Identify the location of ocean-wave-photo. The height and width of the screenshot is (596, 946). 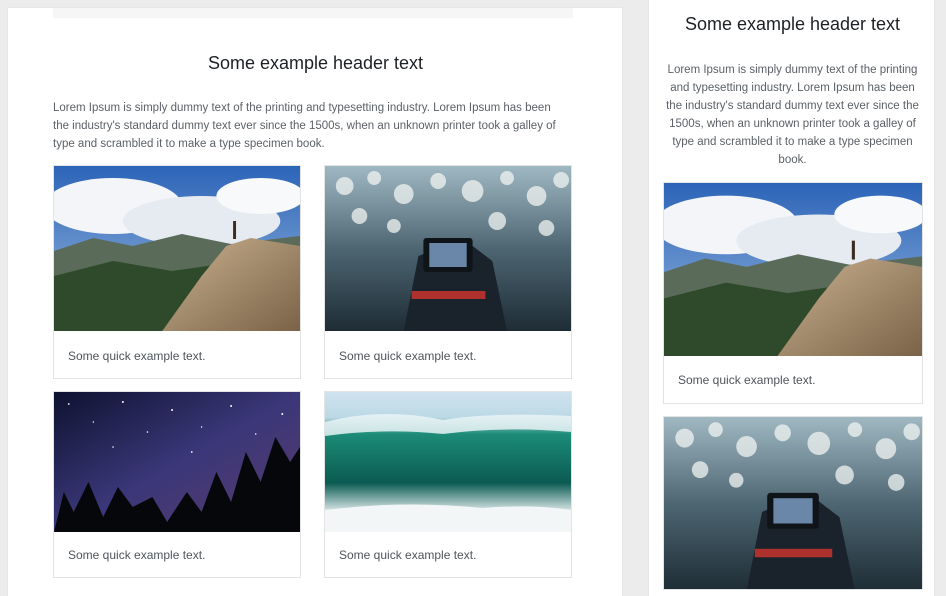
(448, 462).